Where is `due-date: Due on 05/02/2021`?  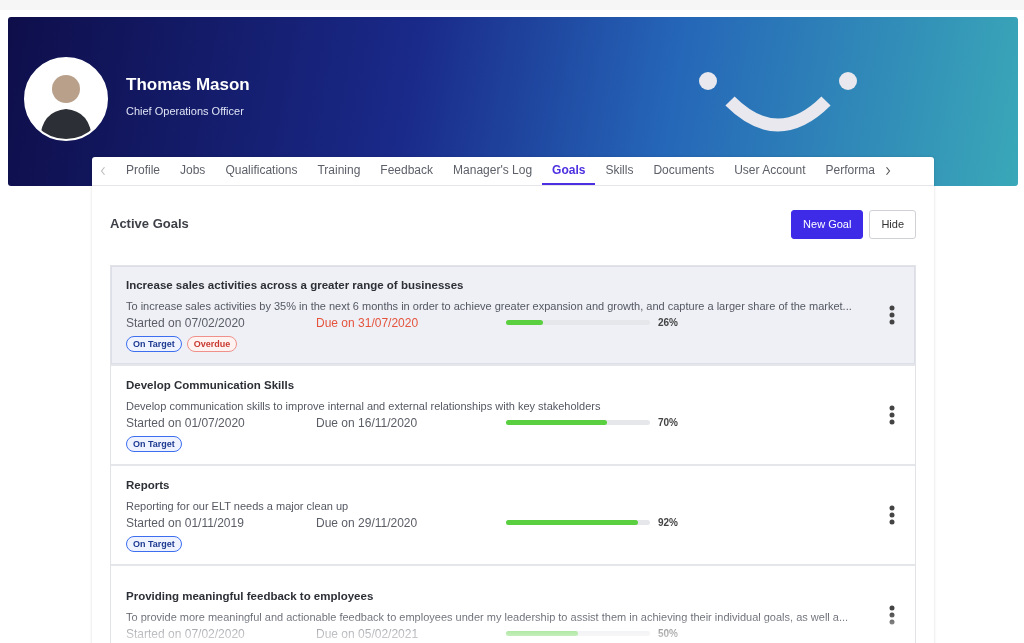 due-date: Due on 05/02/2021 is located at coordinates (368, 633).